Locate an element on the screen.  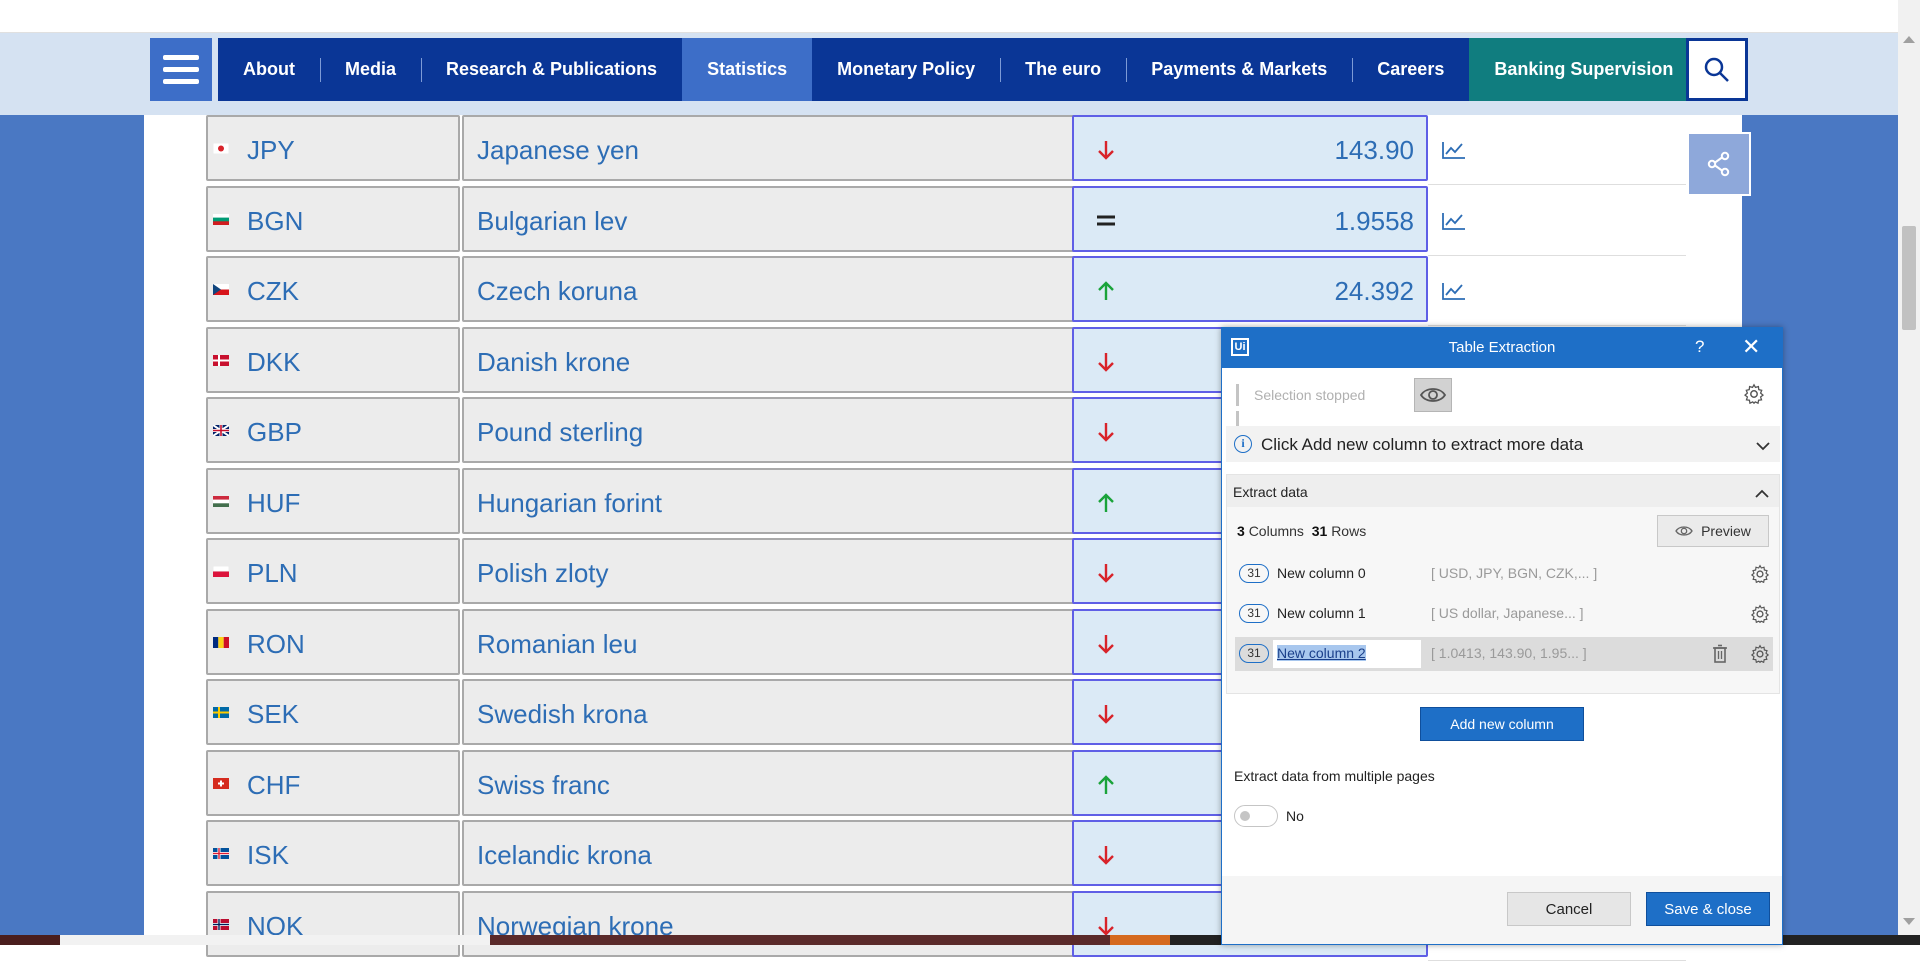
currency-code: DKK is located at coordinates (273, 362).